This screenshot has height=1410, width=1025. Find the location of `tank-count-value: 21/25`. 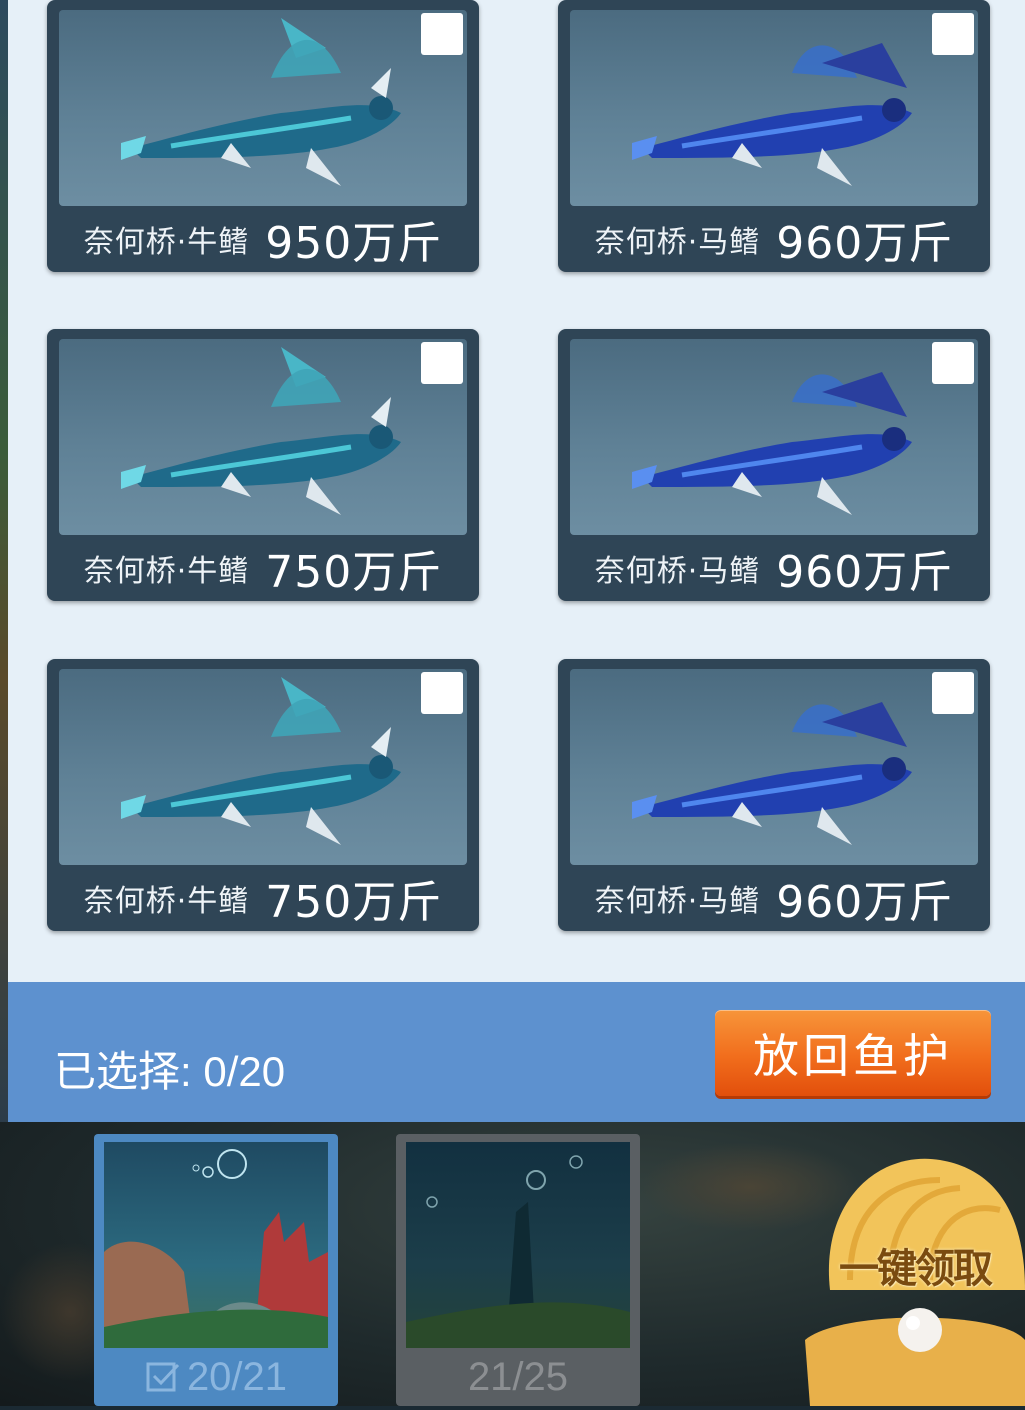

tank-count-value: 21/25 is located at coordinates (518, 1376).